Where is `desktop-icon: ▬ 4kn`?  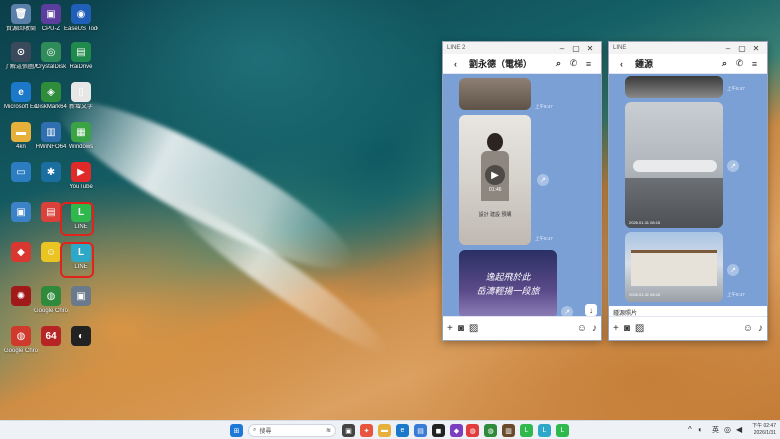 desktop-icon: ▬ 4kn is located at coordinates (21, 136).